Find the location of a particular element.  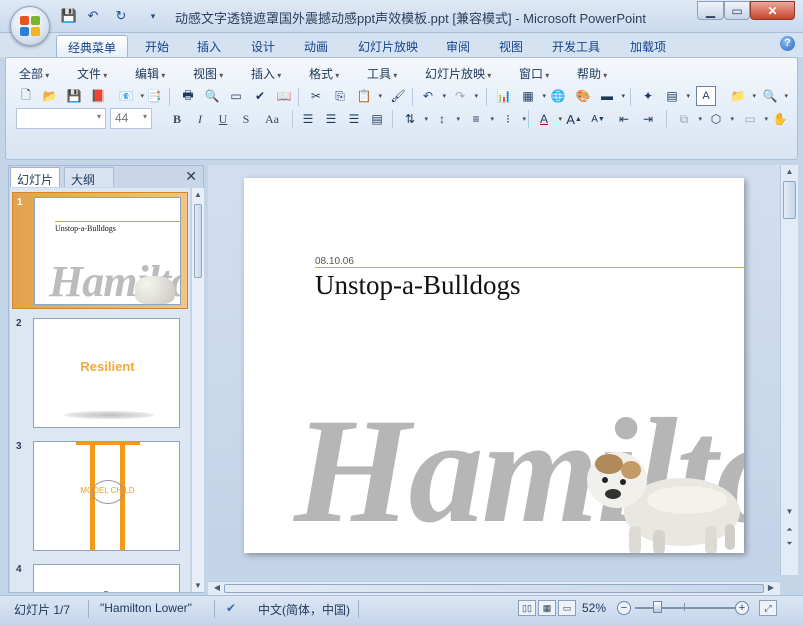

menu-file: 文件 is located at coordinates (92, 73).